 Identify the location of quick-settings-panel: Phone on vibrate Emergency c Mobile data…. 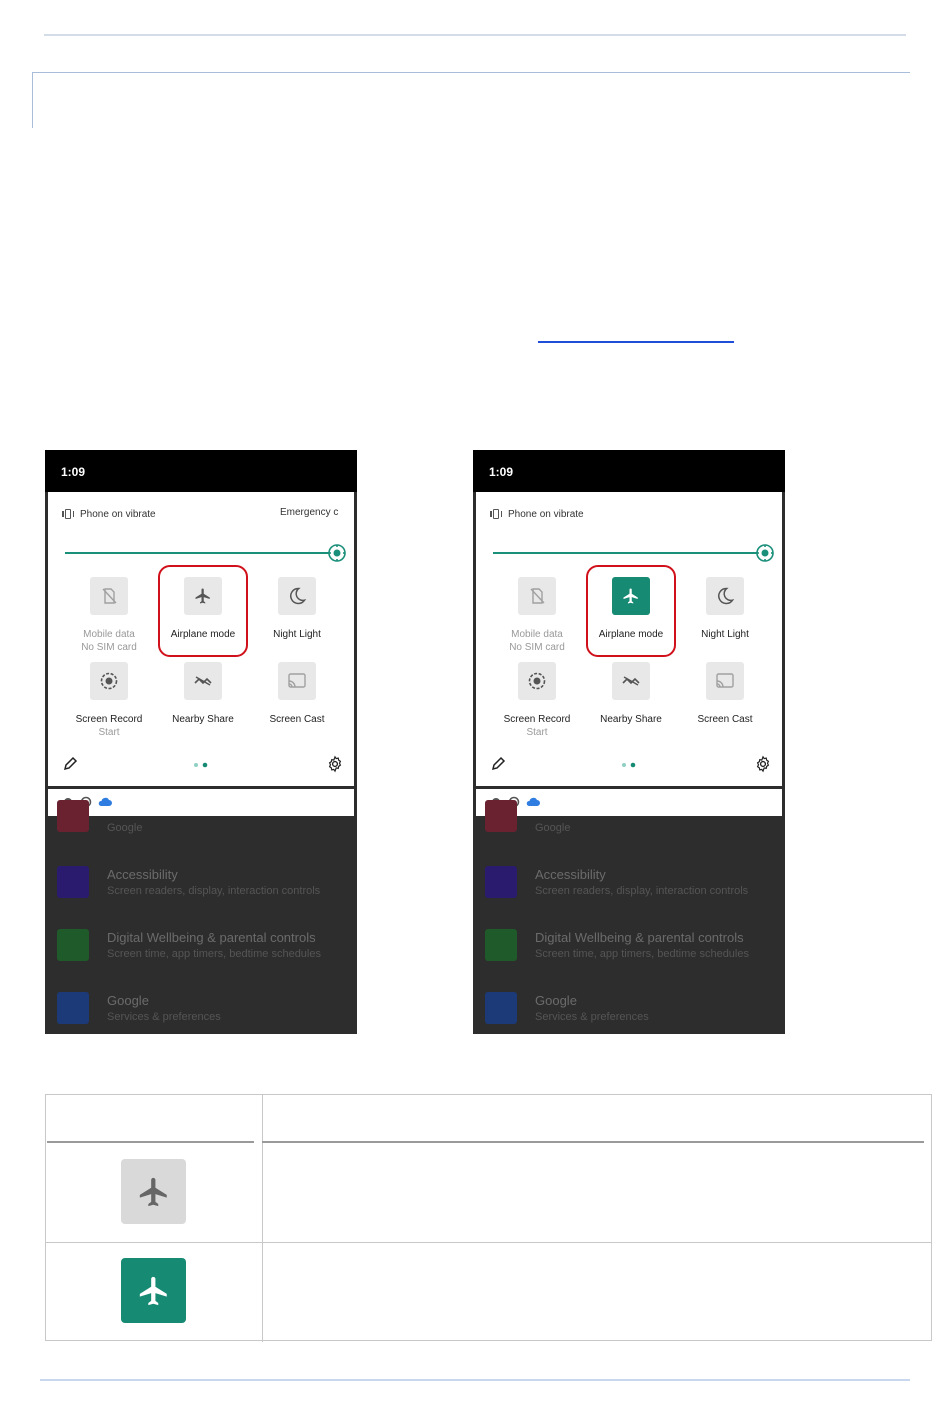
(201, 639).